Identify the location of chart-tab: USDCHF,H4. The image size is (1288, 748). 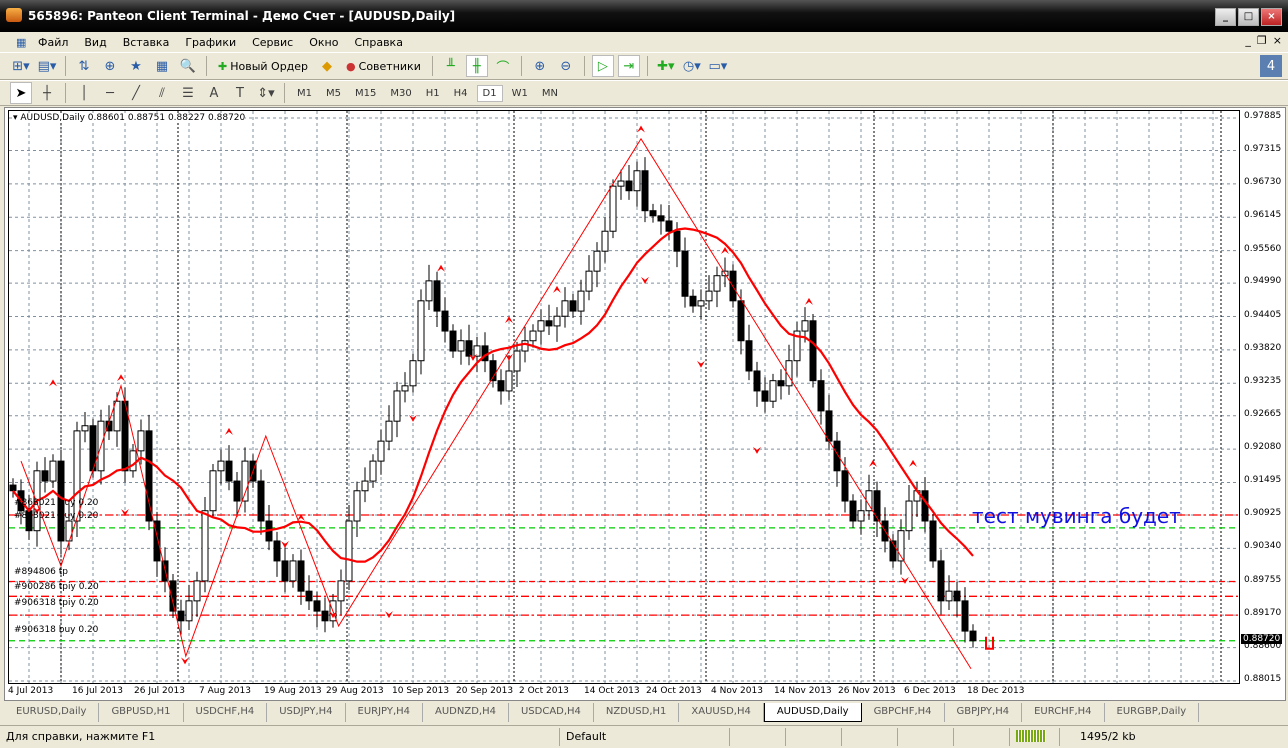
(226, 712).